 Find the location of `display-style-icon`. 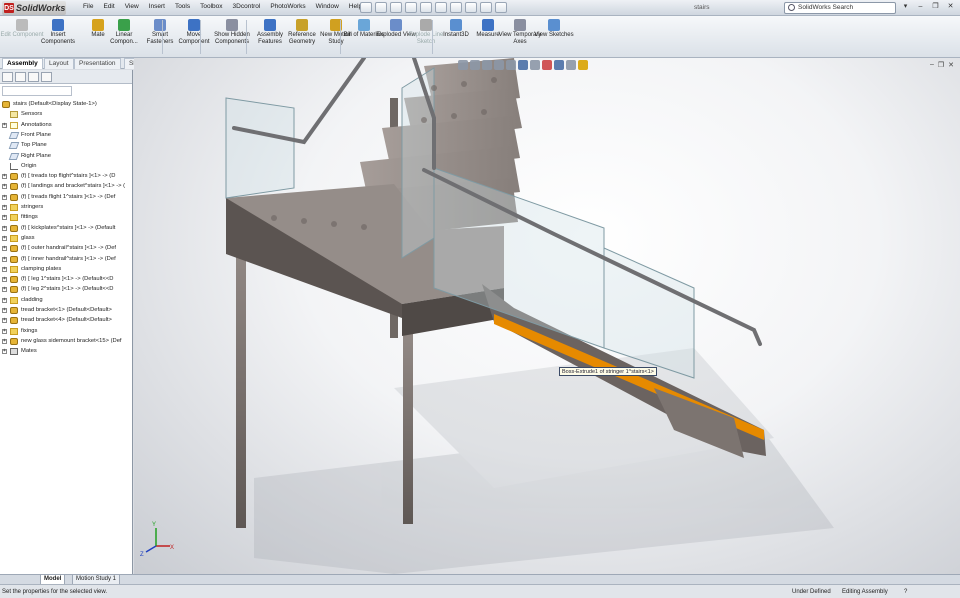

display-style-icon is located at coordinates (523, 65).